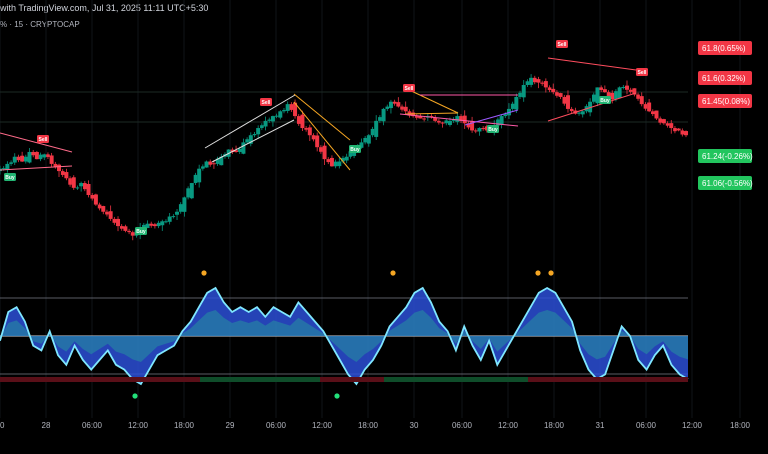 The height and width of the screenshot is (454, 768). I want to click on price-axis-label: 61.6(0.32%), so click(725, 78).